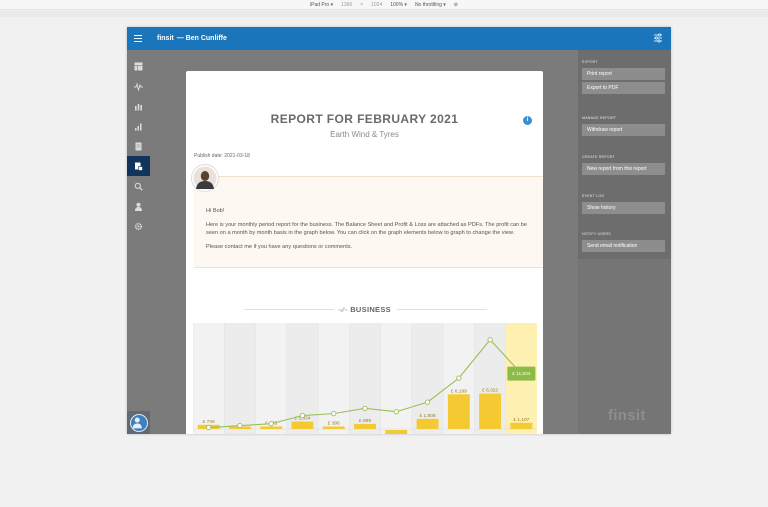 The height and width of the screenshot is (507, 768). I want to click on manage-report-heading: MANAGE REPORT, so click(599, 118).